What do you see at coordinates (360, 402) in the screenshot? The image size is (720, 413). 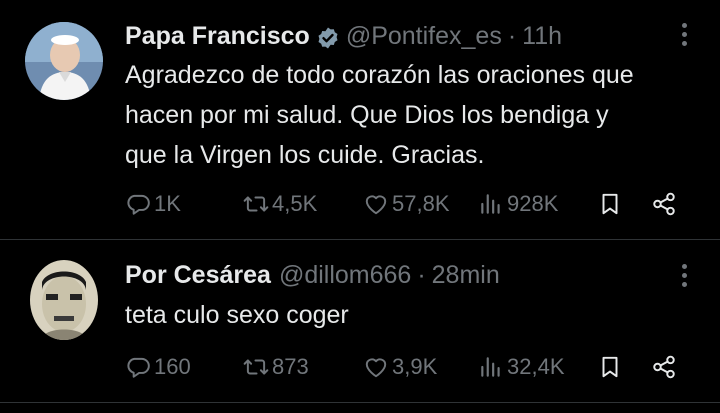 I see `divider` at bounding box center [360, 402].